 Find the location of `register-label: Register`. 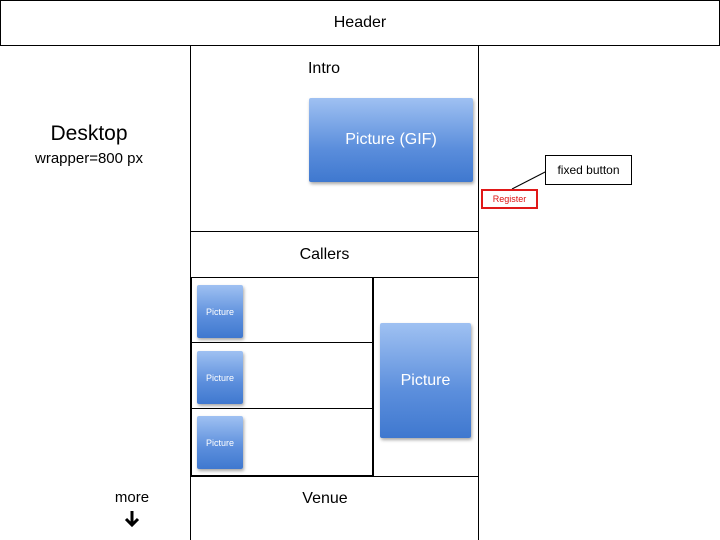

register-label: Register is located at coordinates (509, 199).